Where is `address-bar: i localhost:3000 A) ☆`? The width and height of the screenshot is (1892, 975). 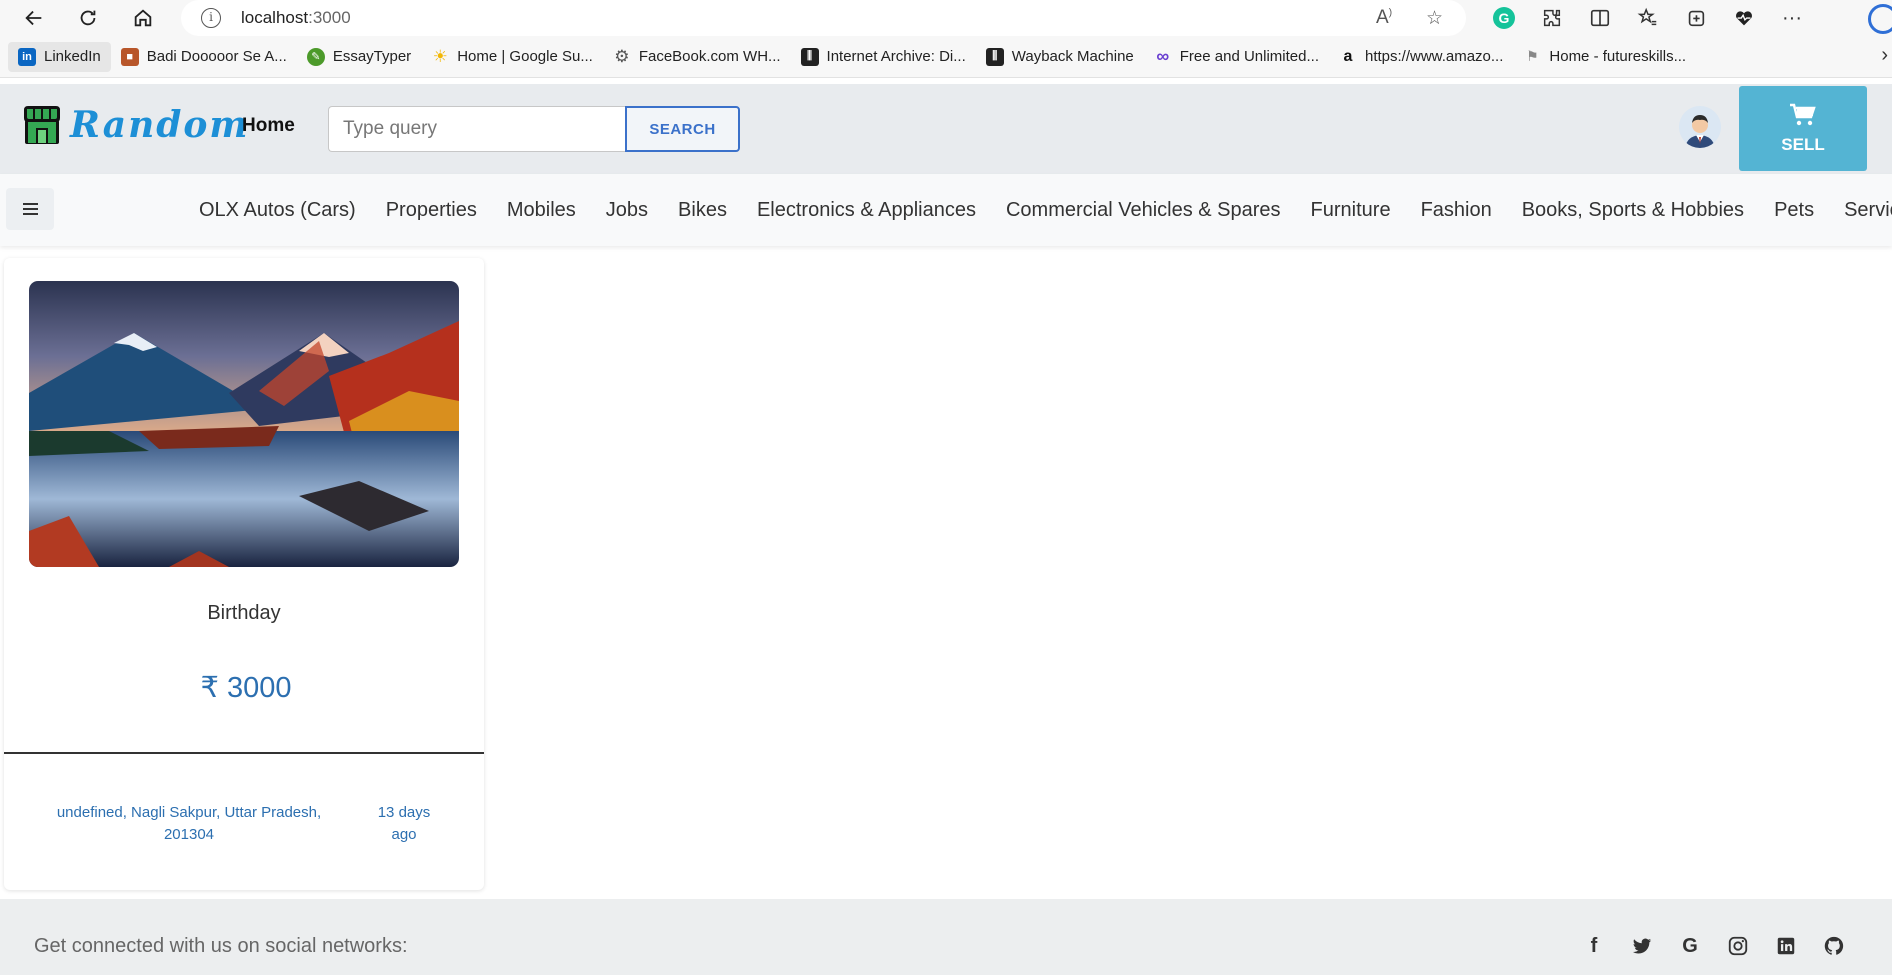
address-bar: i localhost:3000 A) ☆ is located at coordinates (823, 18).